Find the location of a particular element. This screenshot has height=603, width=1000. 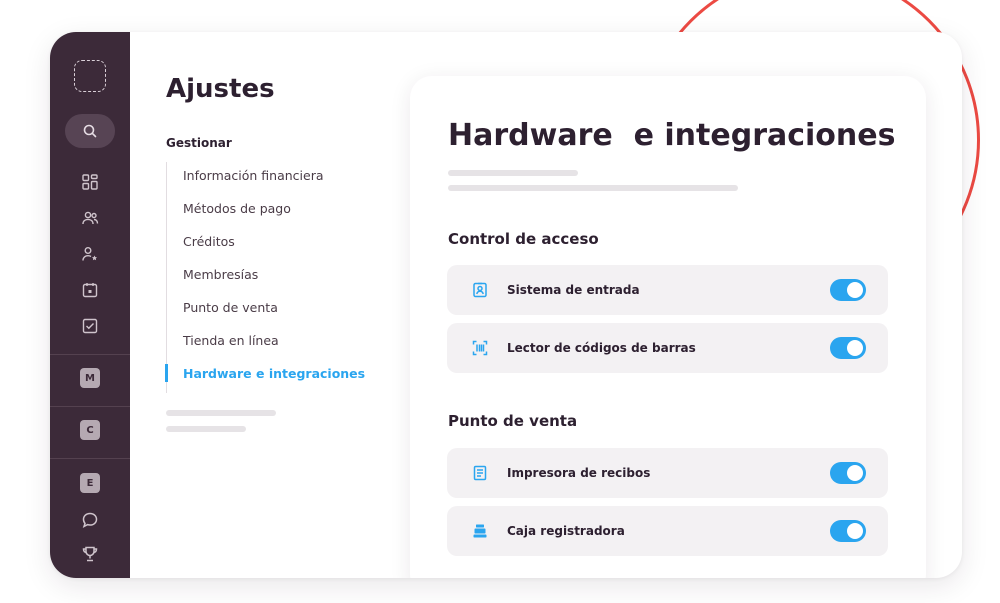

setting-label: Impresora de recibos is located at coordinates (579, 473).